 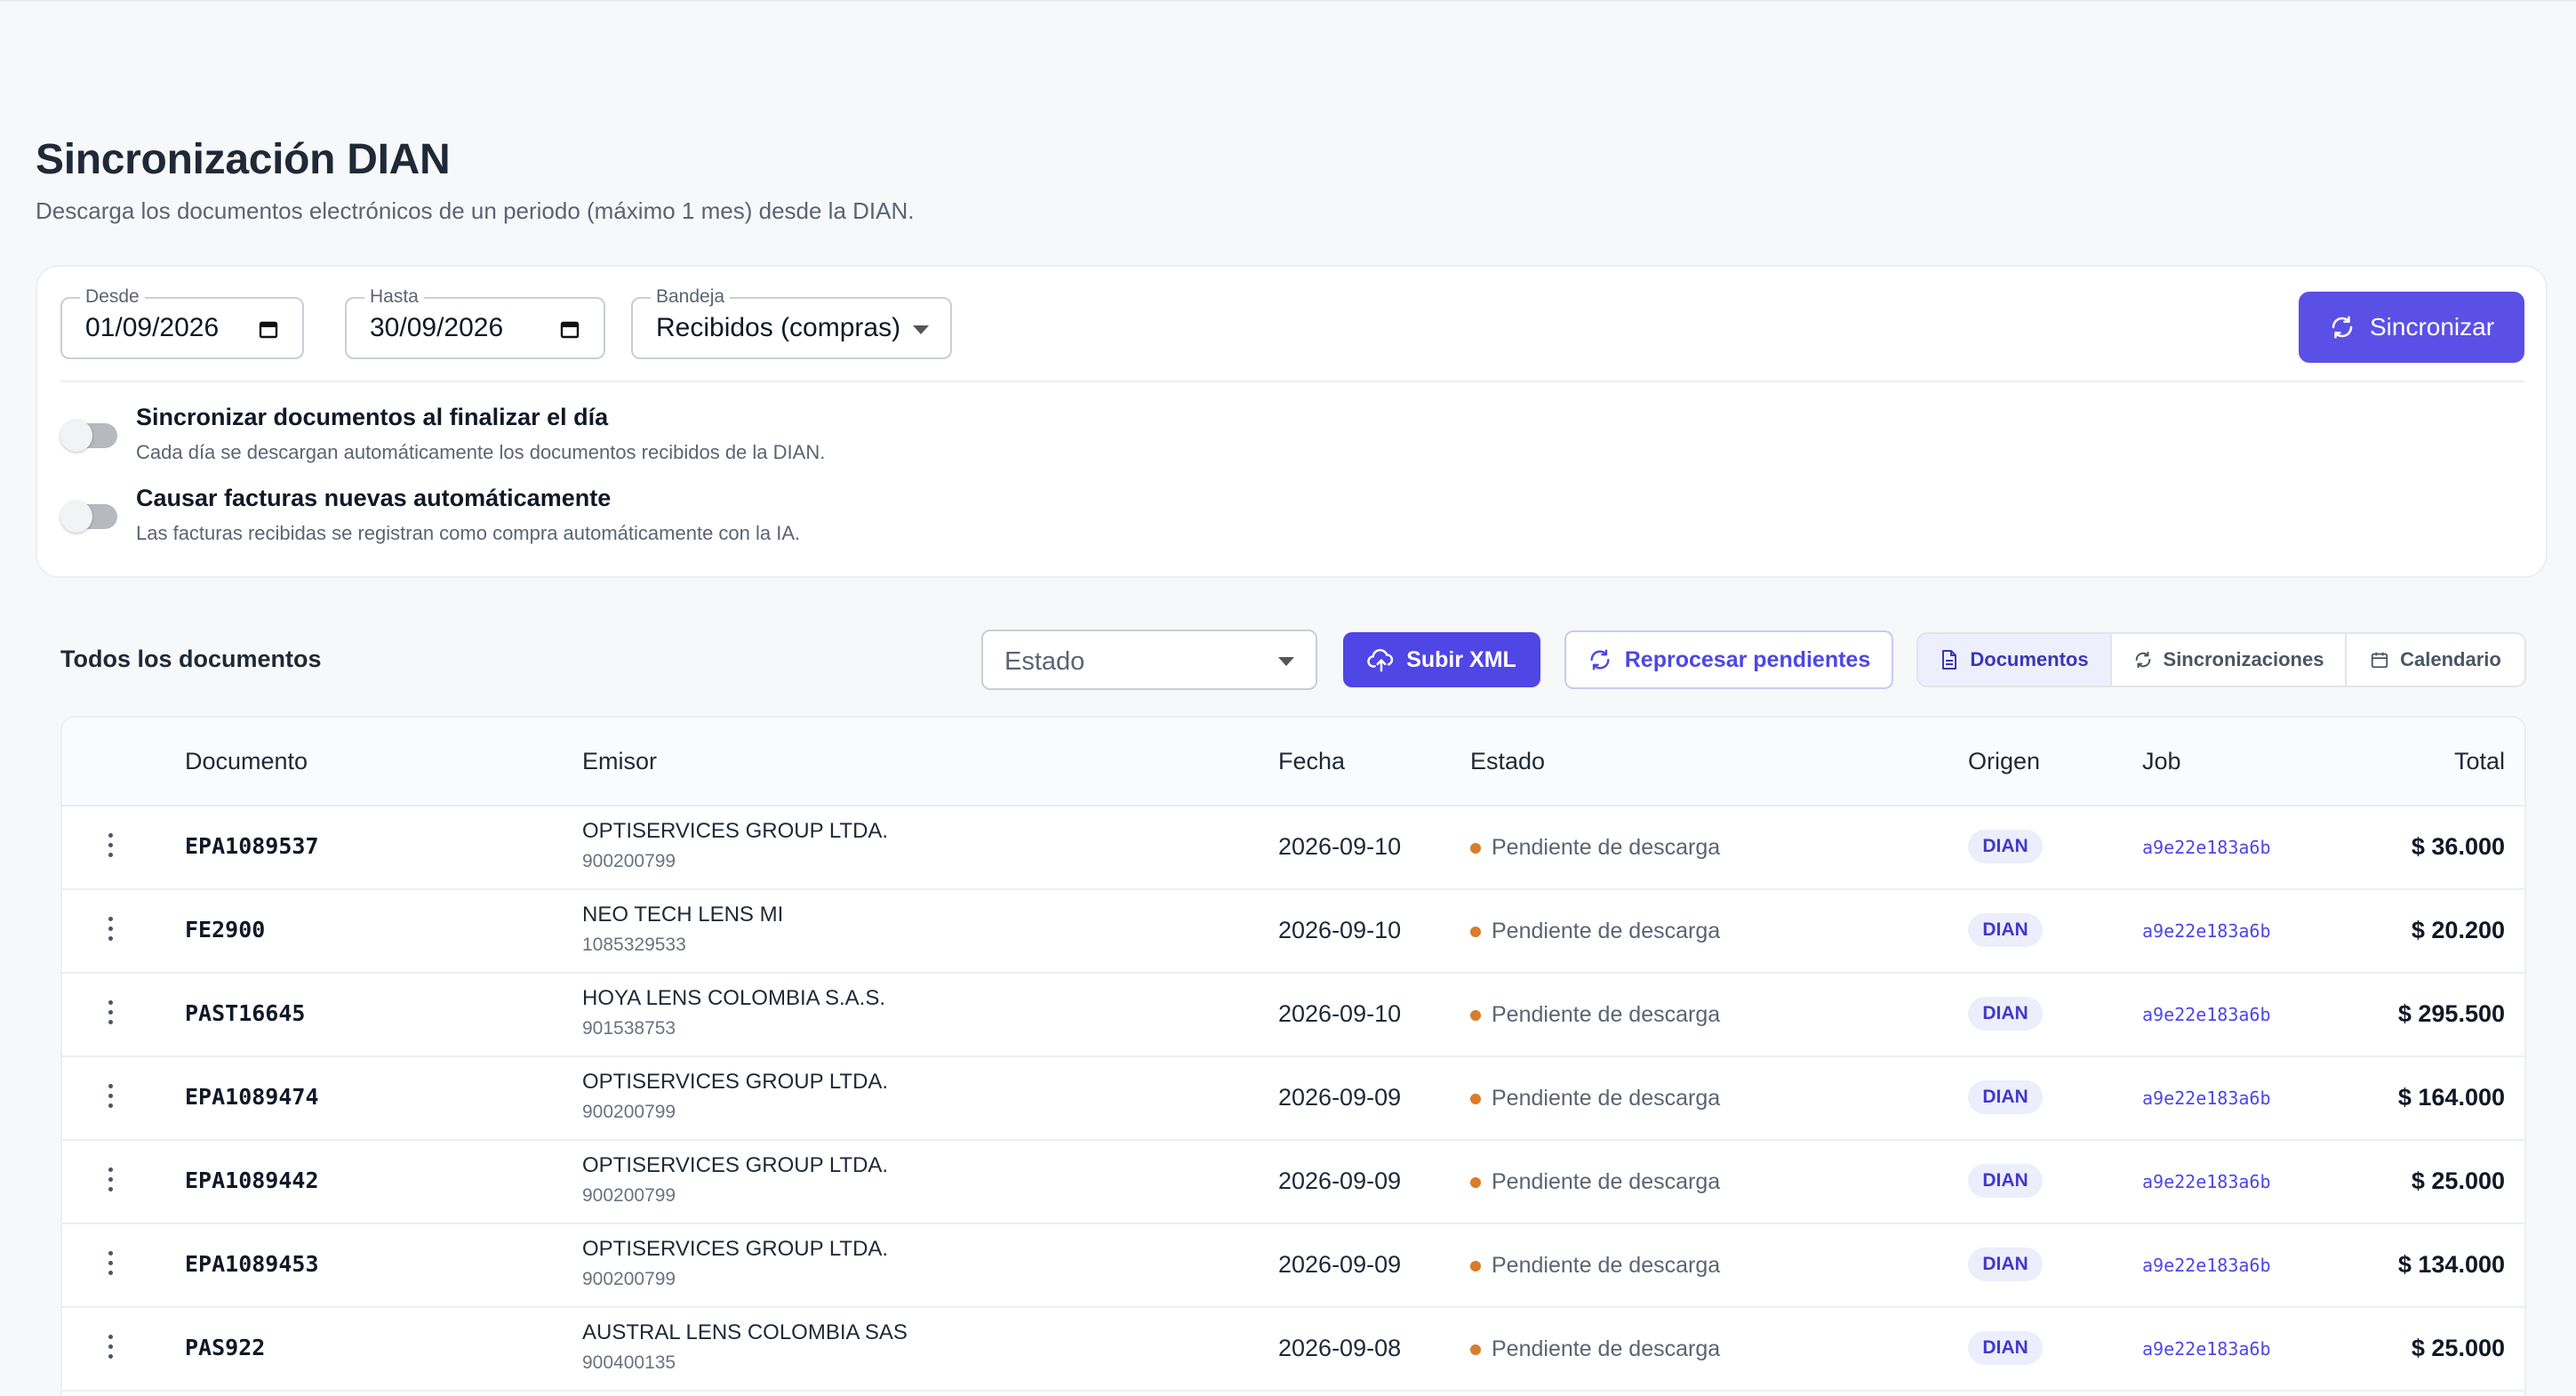 I want to click on cell-nit: 1085329533, so click(x=634, y=945).